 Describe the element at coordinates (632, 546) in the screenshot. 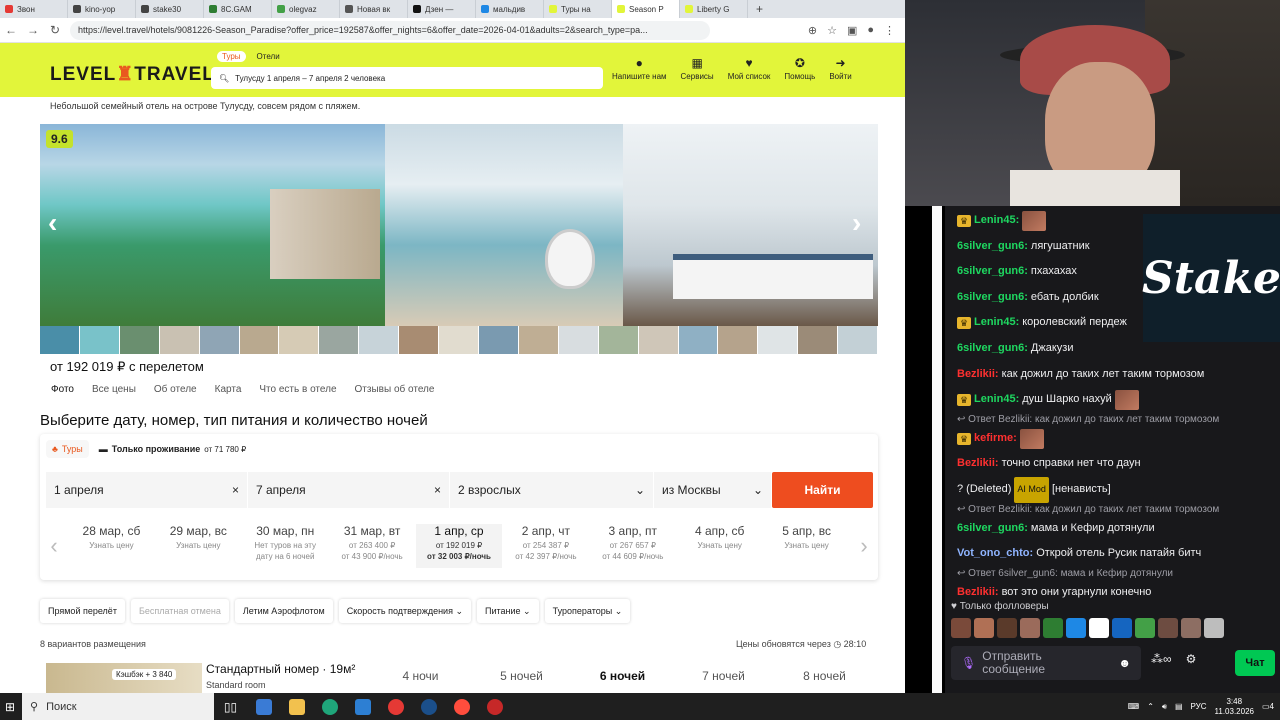

I see `date-option: 3 апр, пт от 267 657 ₽ от 44 609 ₽/ночь` at that location.